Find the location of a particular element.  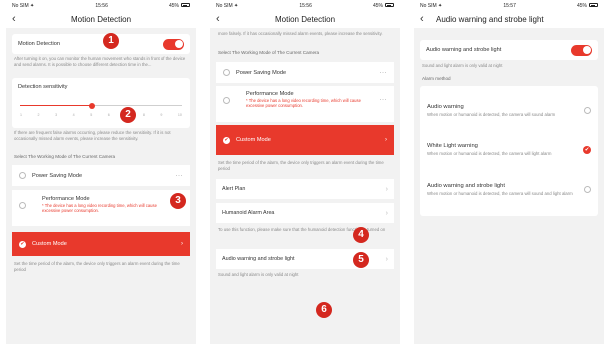

slider-tick: 1 is located at coordinates (21, 115).